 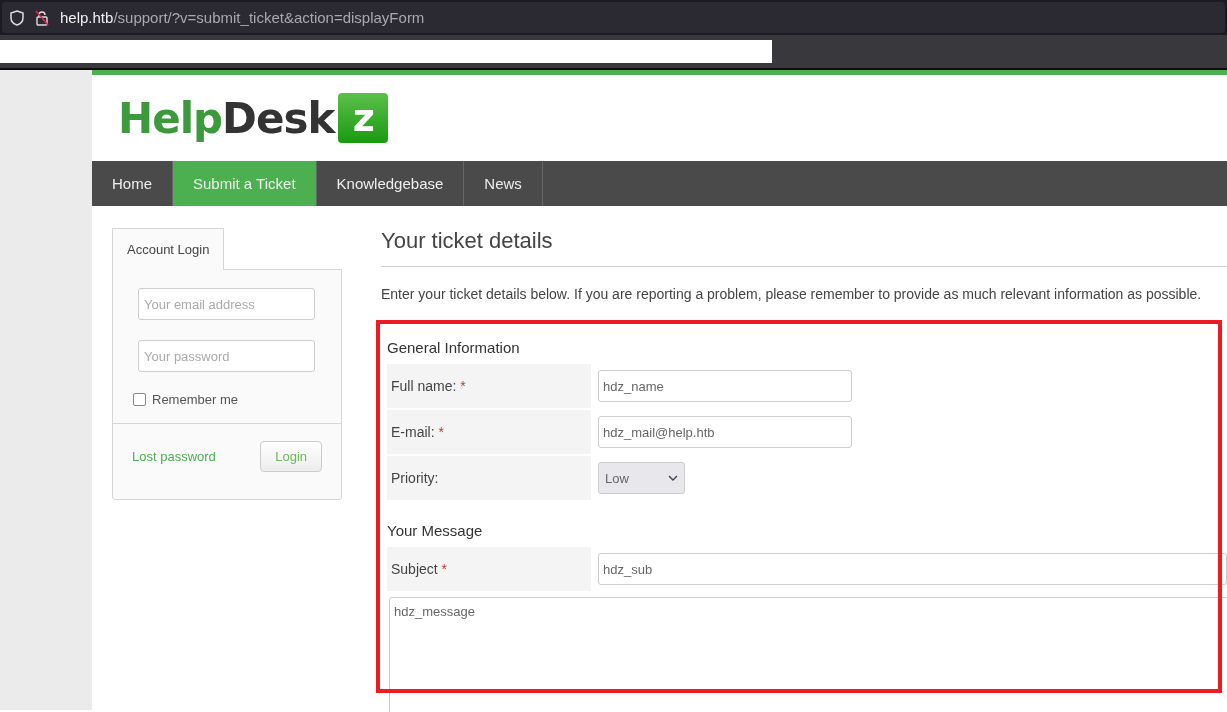 I want to click on nav-tab: News, so click(x=503, y=183).